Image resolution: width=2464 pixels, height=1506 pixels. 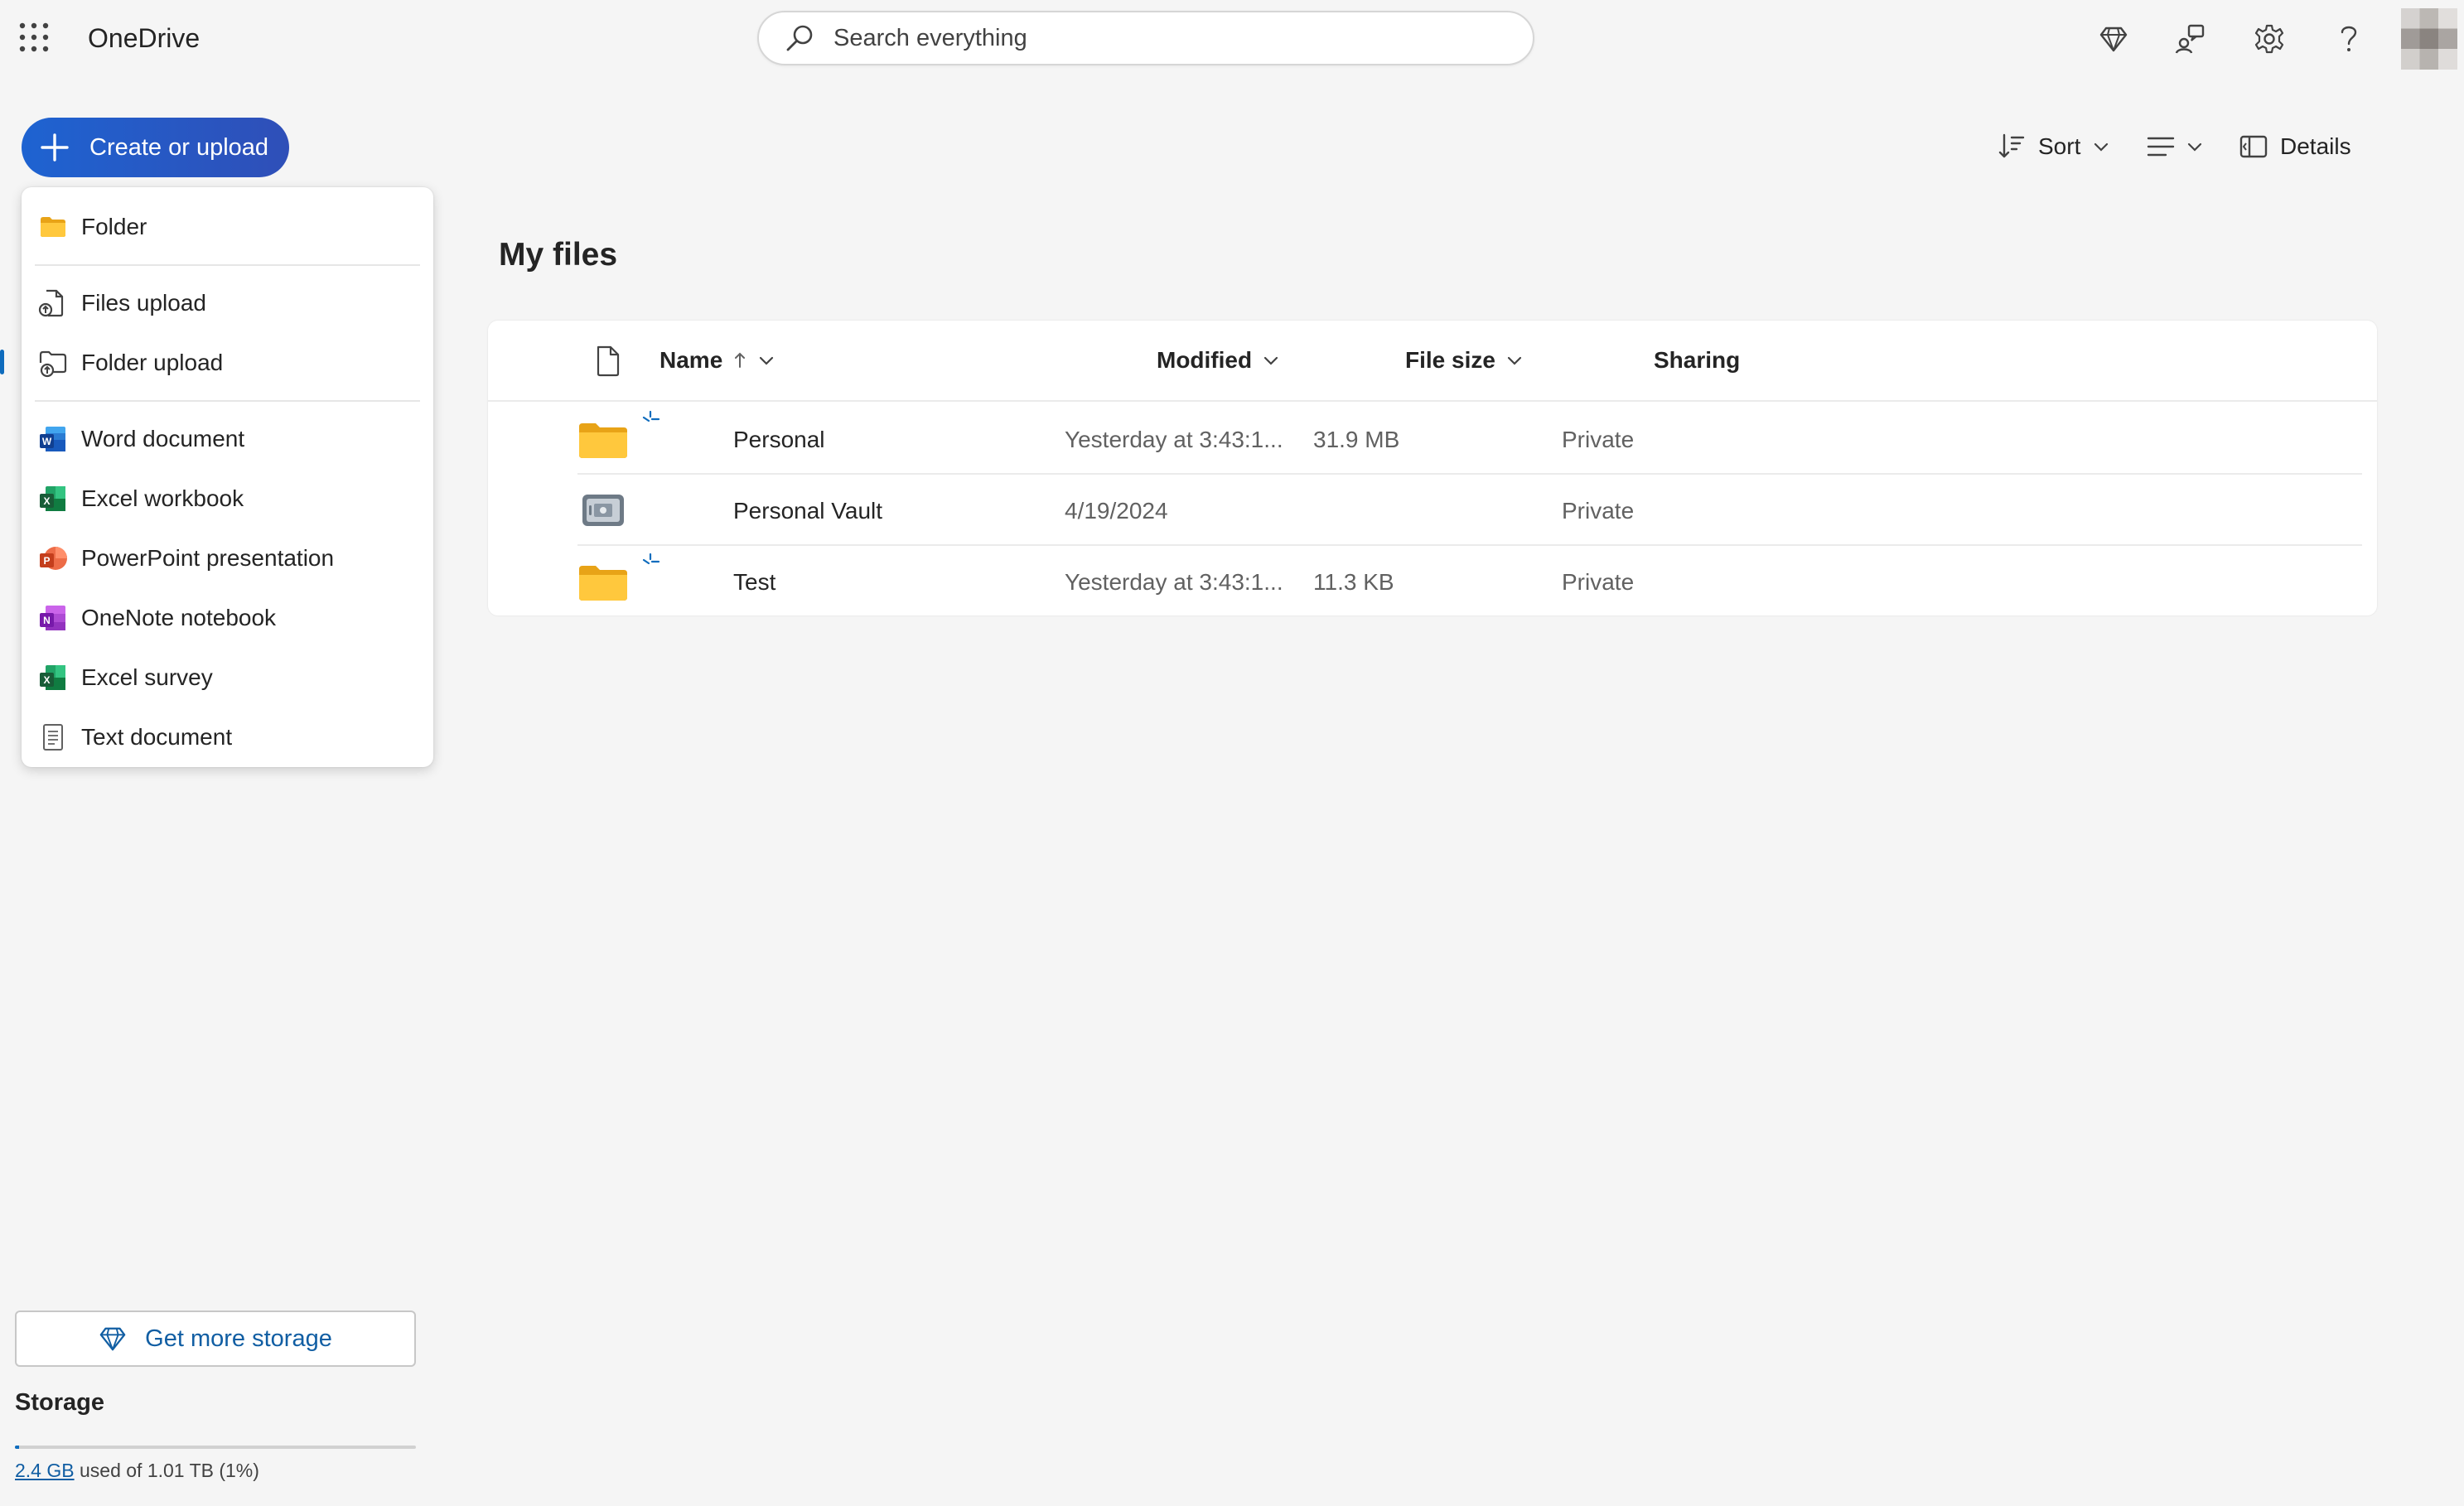 What do you see at coordinates (2315, 146) in the screenshot?
I see `details-label: Details` at bounding box center [2315, 146].